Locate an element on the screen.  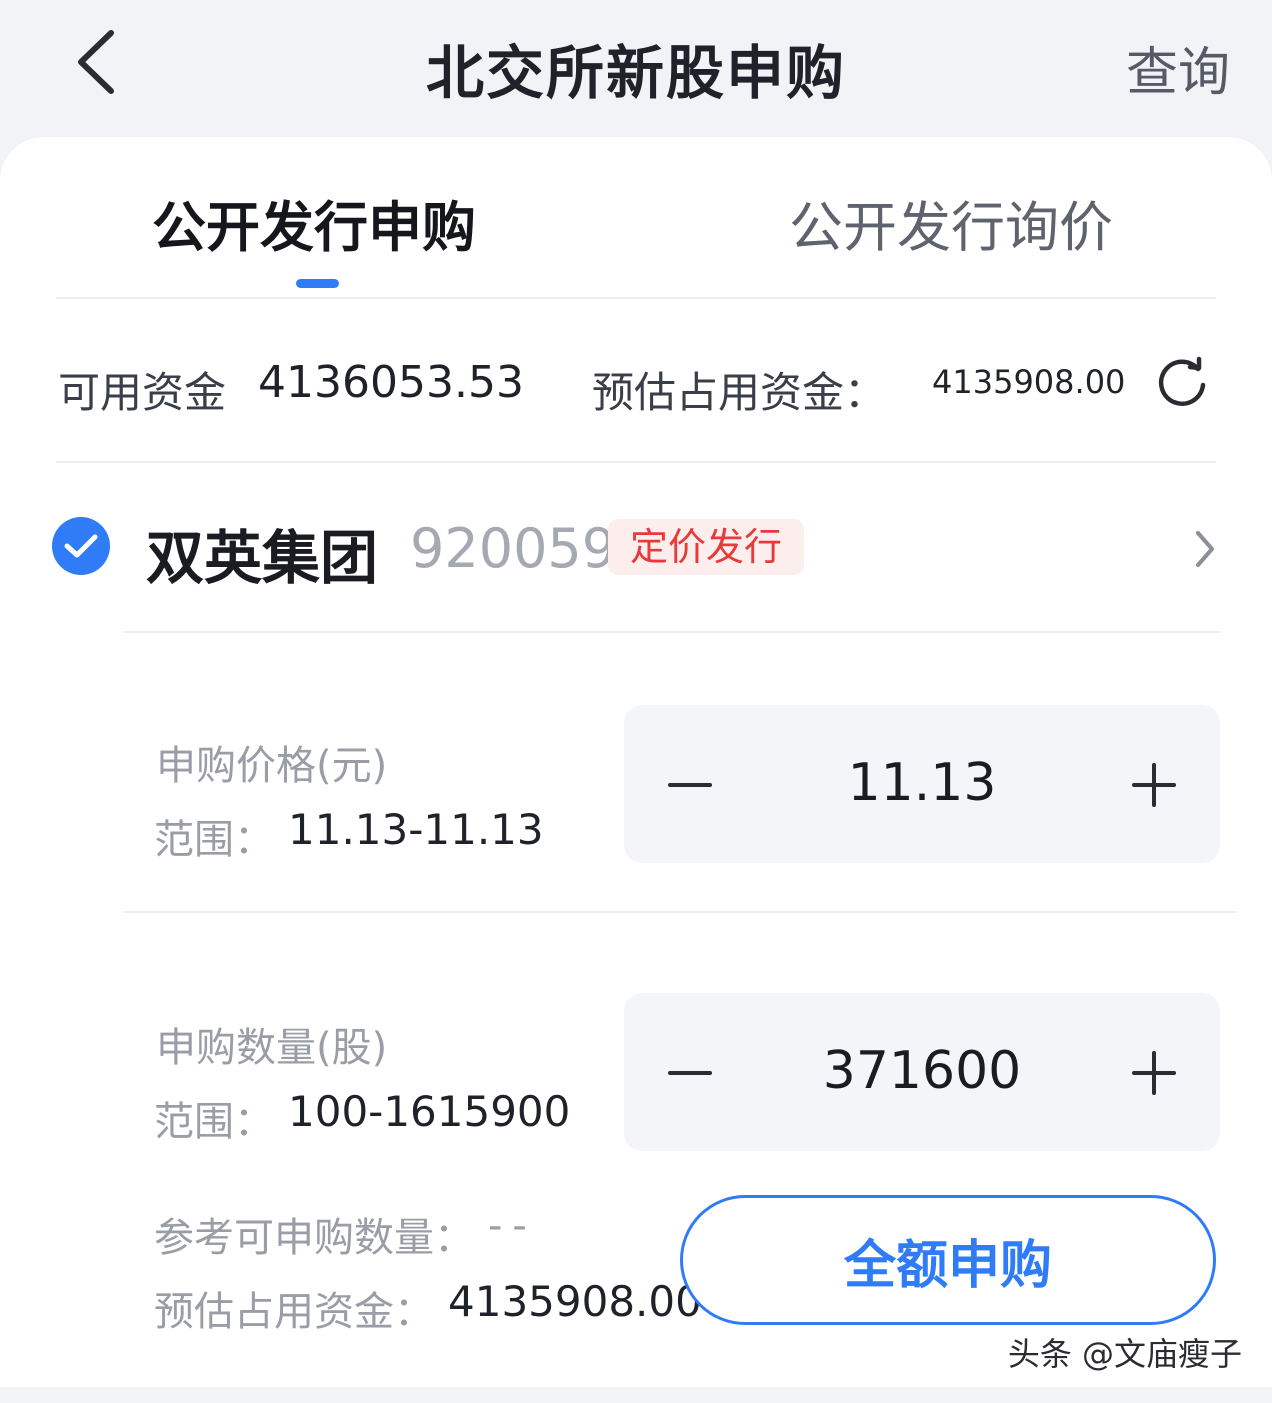
funds-summary: 可用资金 4136053.53 预估占用资金： 4135908.00 is located at coordinates (636, 381).